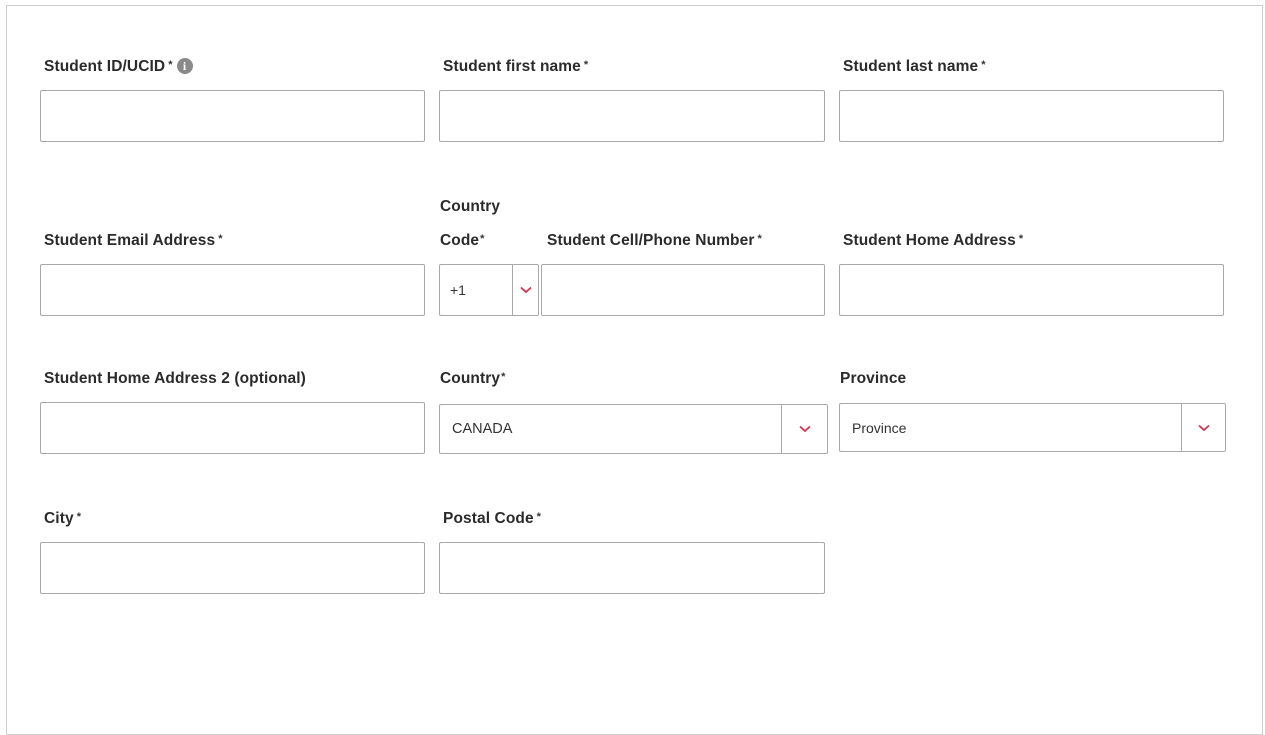 This screenshot has height=735, width=1265. Describe the element at coordinates (512, 66) in the screenshot. I see `first-name-label-text: Student first name` at that location.